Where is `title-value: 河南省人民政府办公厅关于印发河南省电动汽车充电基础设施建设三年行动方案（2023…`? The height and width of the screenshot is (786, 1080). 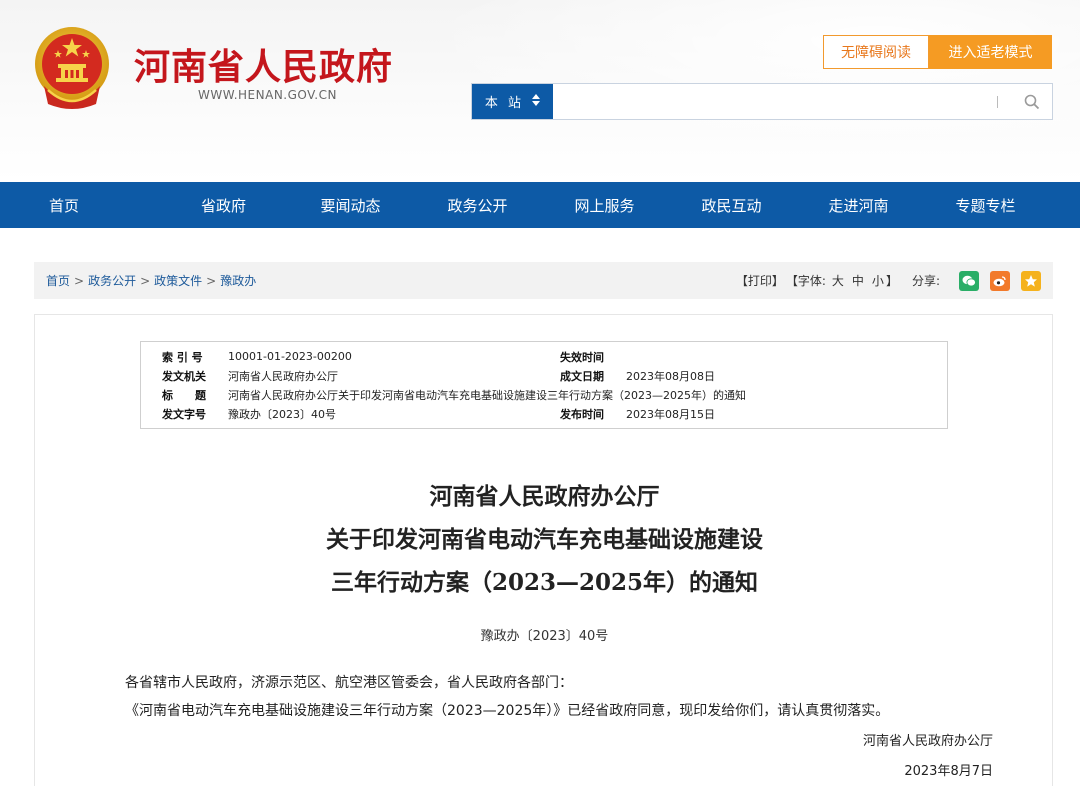
title-value: 河南省人民政府办公厅关于印发河南省电动汽车充电基础设施建设三年行动方案（2023… is located at coordinates (487, 395).